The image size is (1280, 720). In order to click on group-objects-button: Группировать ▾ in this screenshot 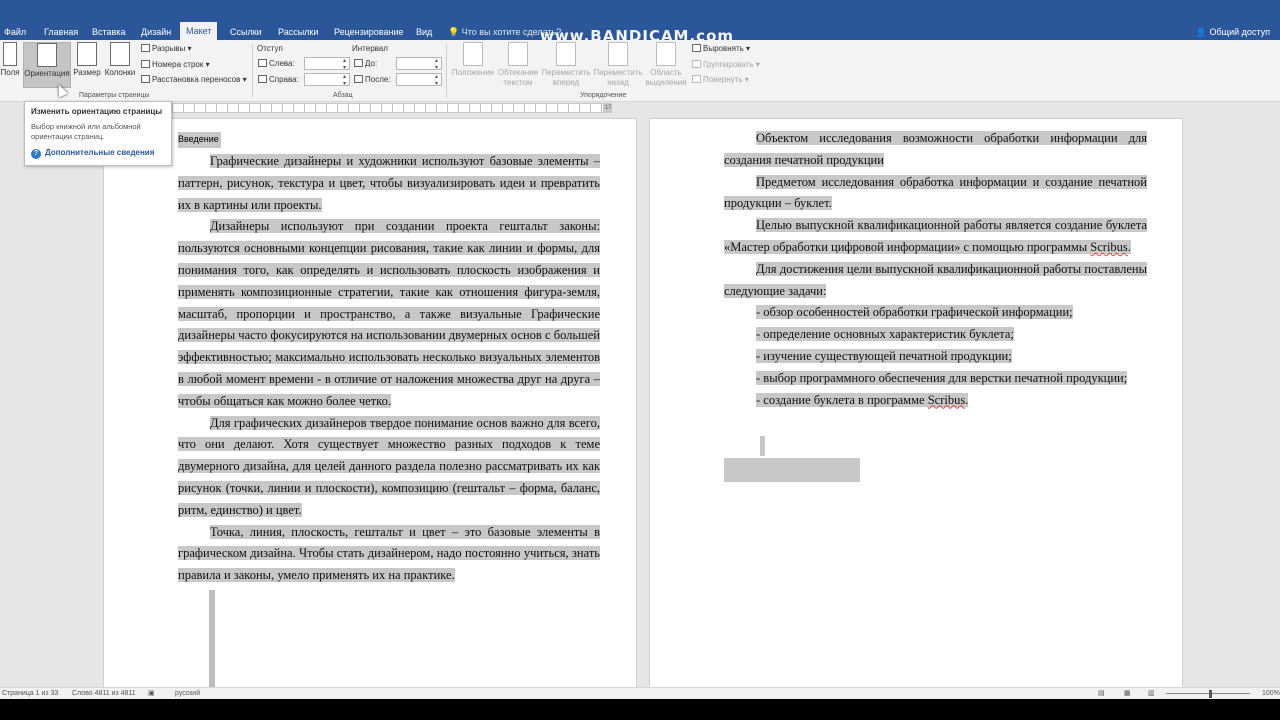, I will do `click(726, 64)`.